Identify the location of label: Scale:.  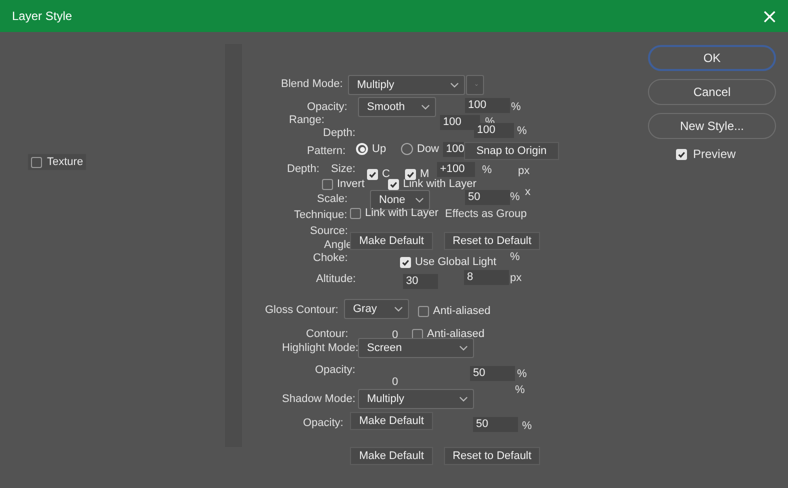
(332, 199).